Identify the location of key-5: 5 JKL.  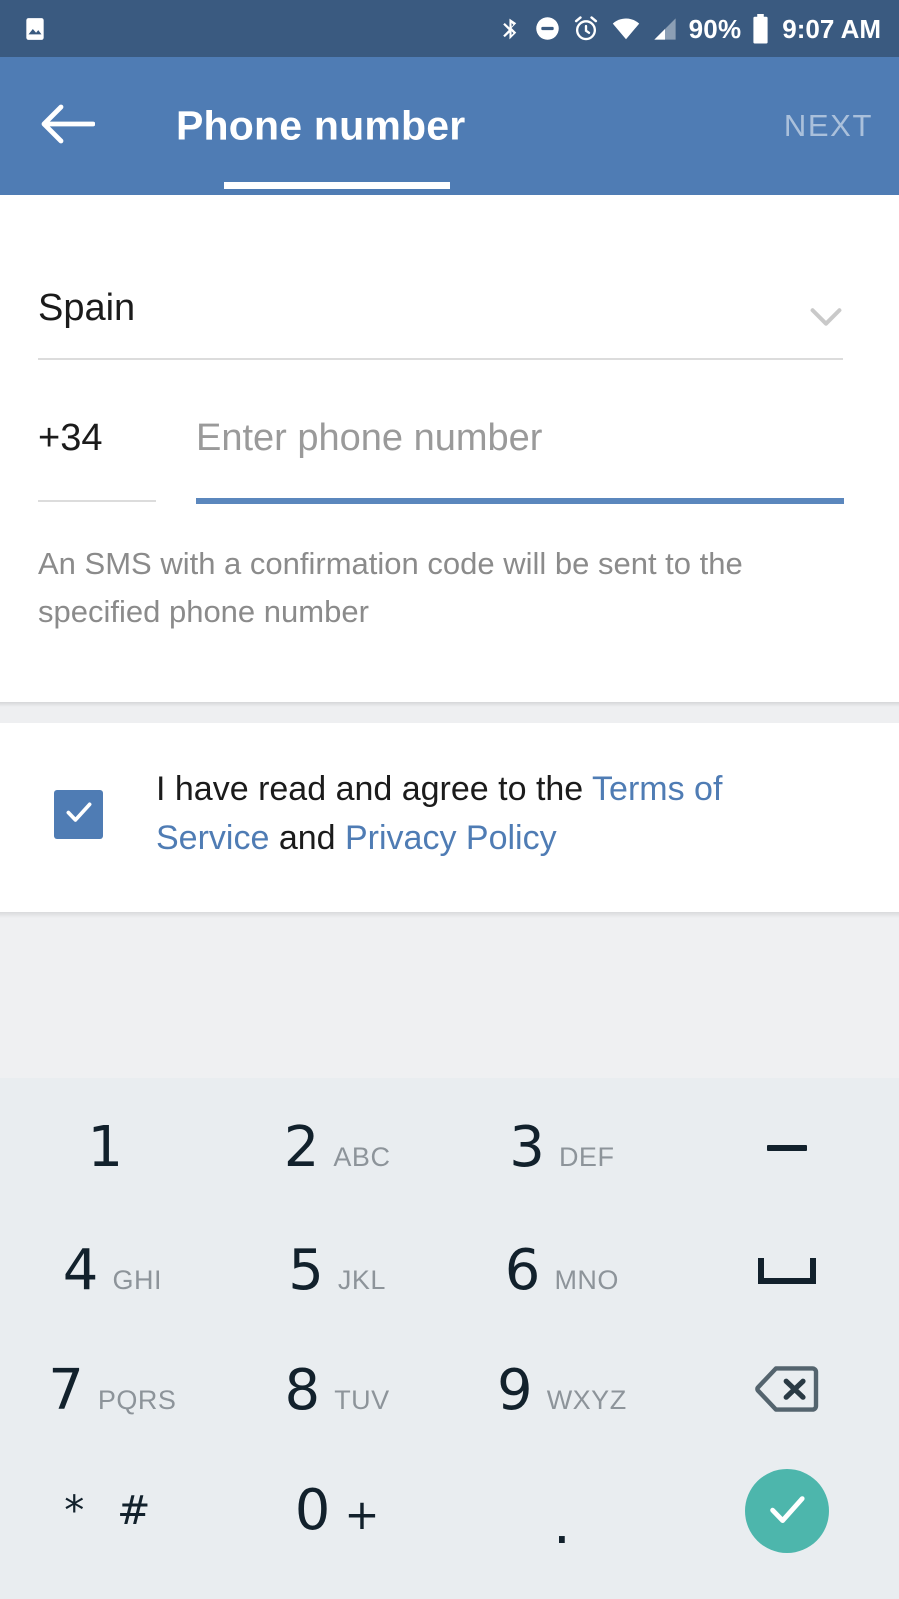
(337, 1271).